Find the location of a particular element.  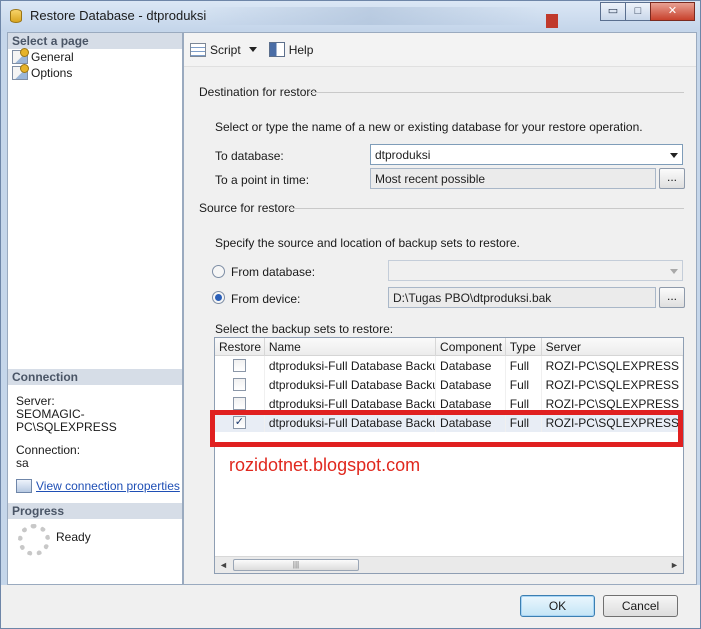

connection-header: Connection is located at coordinates (95, 377).